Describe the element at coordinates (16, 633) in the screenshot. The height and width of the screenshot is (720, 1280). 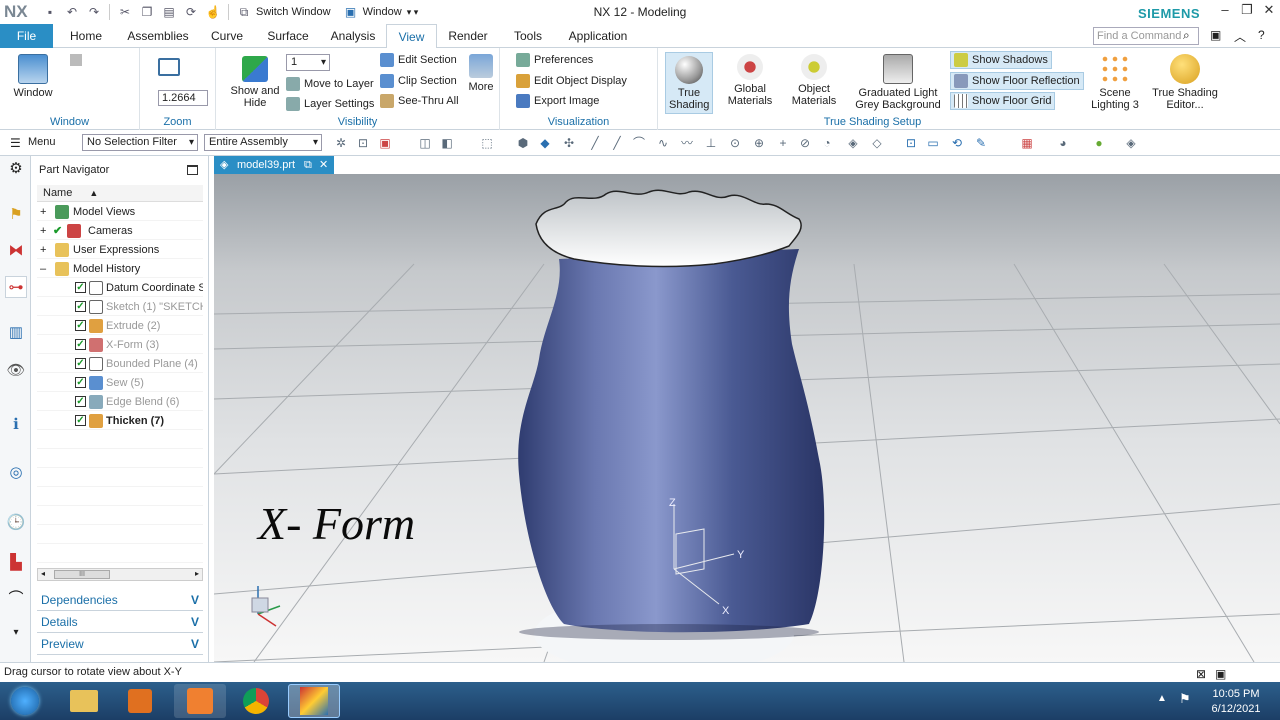
I see `scroll-down-icon: ▾` at that location.